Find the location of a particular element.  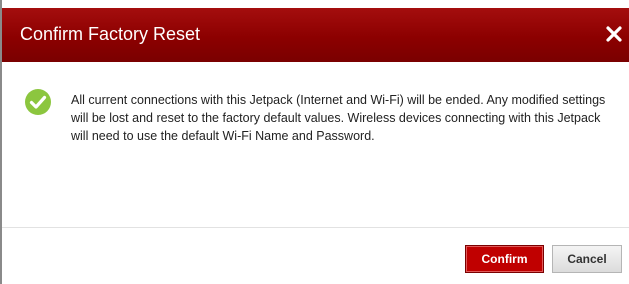

cancel-button: Cancel is located at coordinates (587, 259).